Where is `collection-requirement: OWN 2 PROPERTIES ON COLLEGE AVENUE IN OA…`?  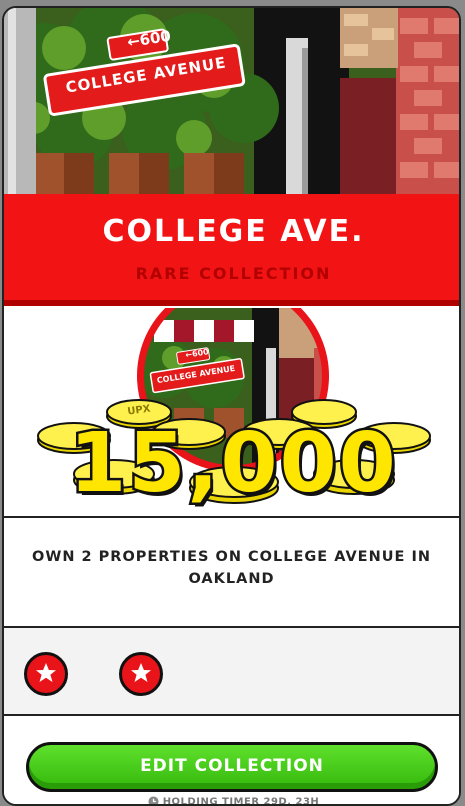
collection-requirement: OWN 2 PROPERTIES ON COLLEGE AVENUE IN OA… is located at coordinates (231, 568).